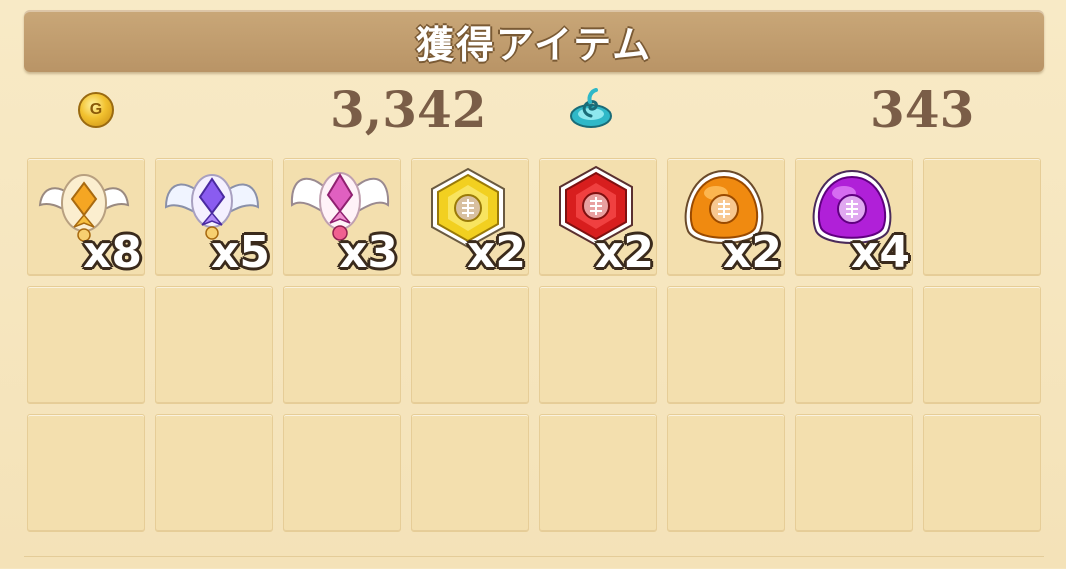 The height and width of the screenshot is (569, 1066). I want to click on item-quantity: x8, so click(112, 252).